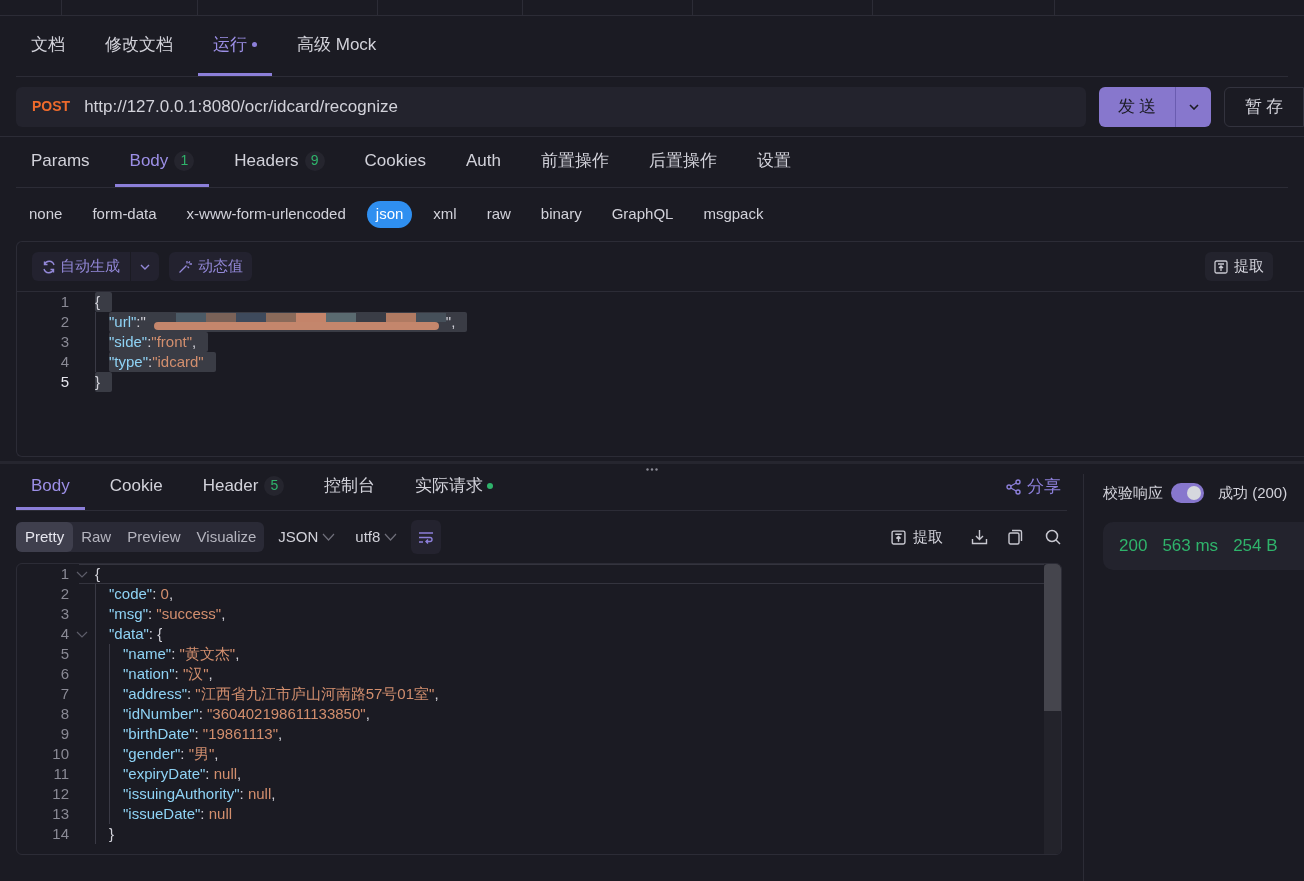 The width and height of the screenshot is (1304, 881). What do you see at coordinates (1137, 106) in the screenshot?
I see `send-button: 发 送` at bounding box center [1137, 106].